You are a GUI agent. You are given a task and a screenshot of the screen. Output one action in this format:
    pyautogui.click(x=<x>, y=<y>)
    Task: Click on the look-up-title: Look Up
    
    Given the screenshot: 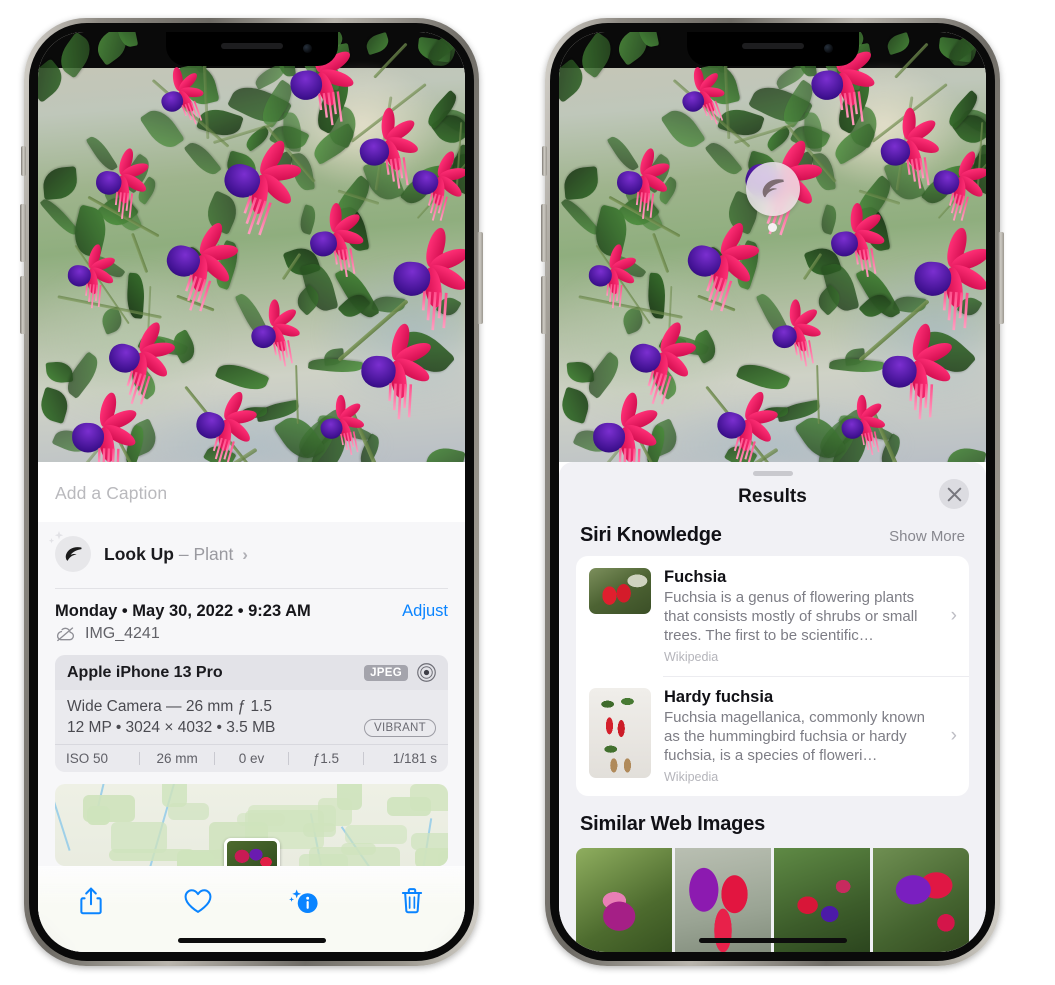 What is the action you would take?
    pyautogui.click(x=139, y=553)
    